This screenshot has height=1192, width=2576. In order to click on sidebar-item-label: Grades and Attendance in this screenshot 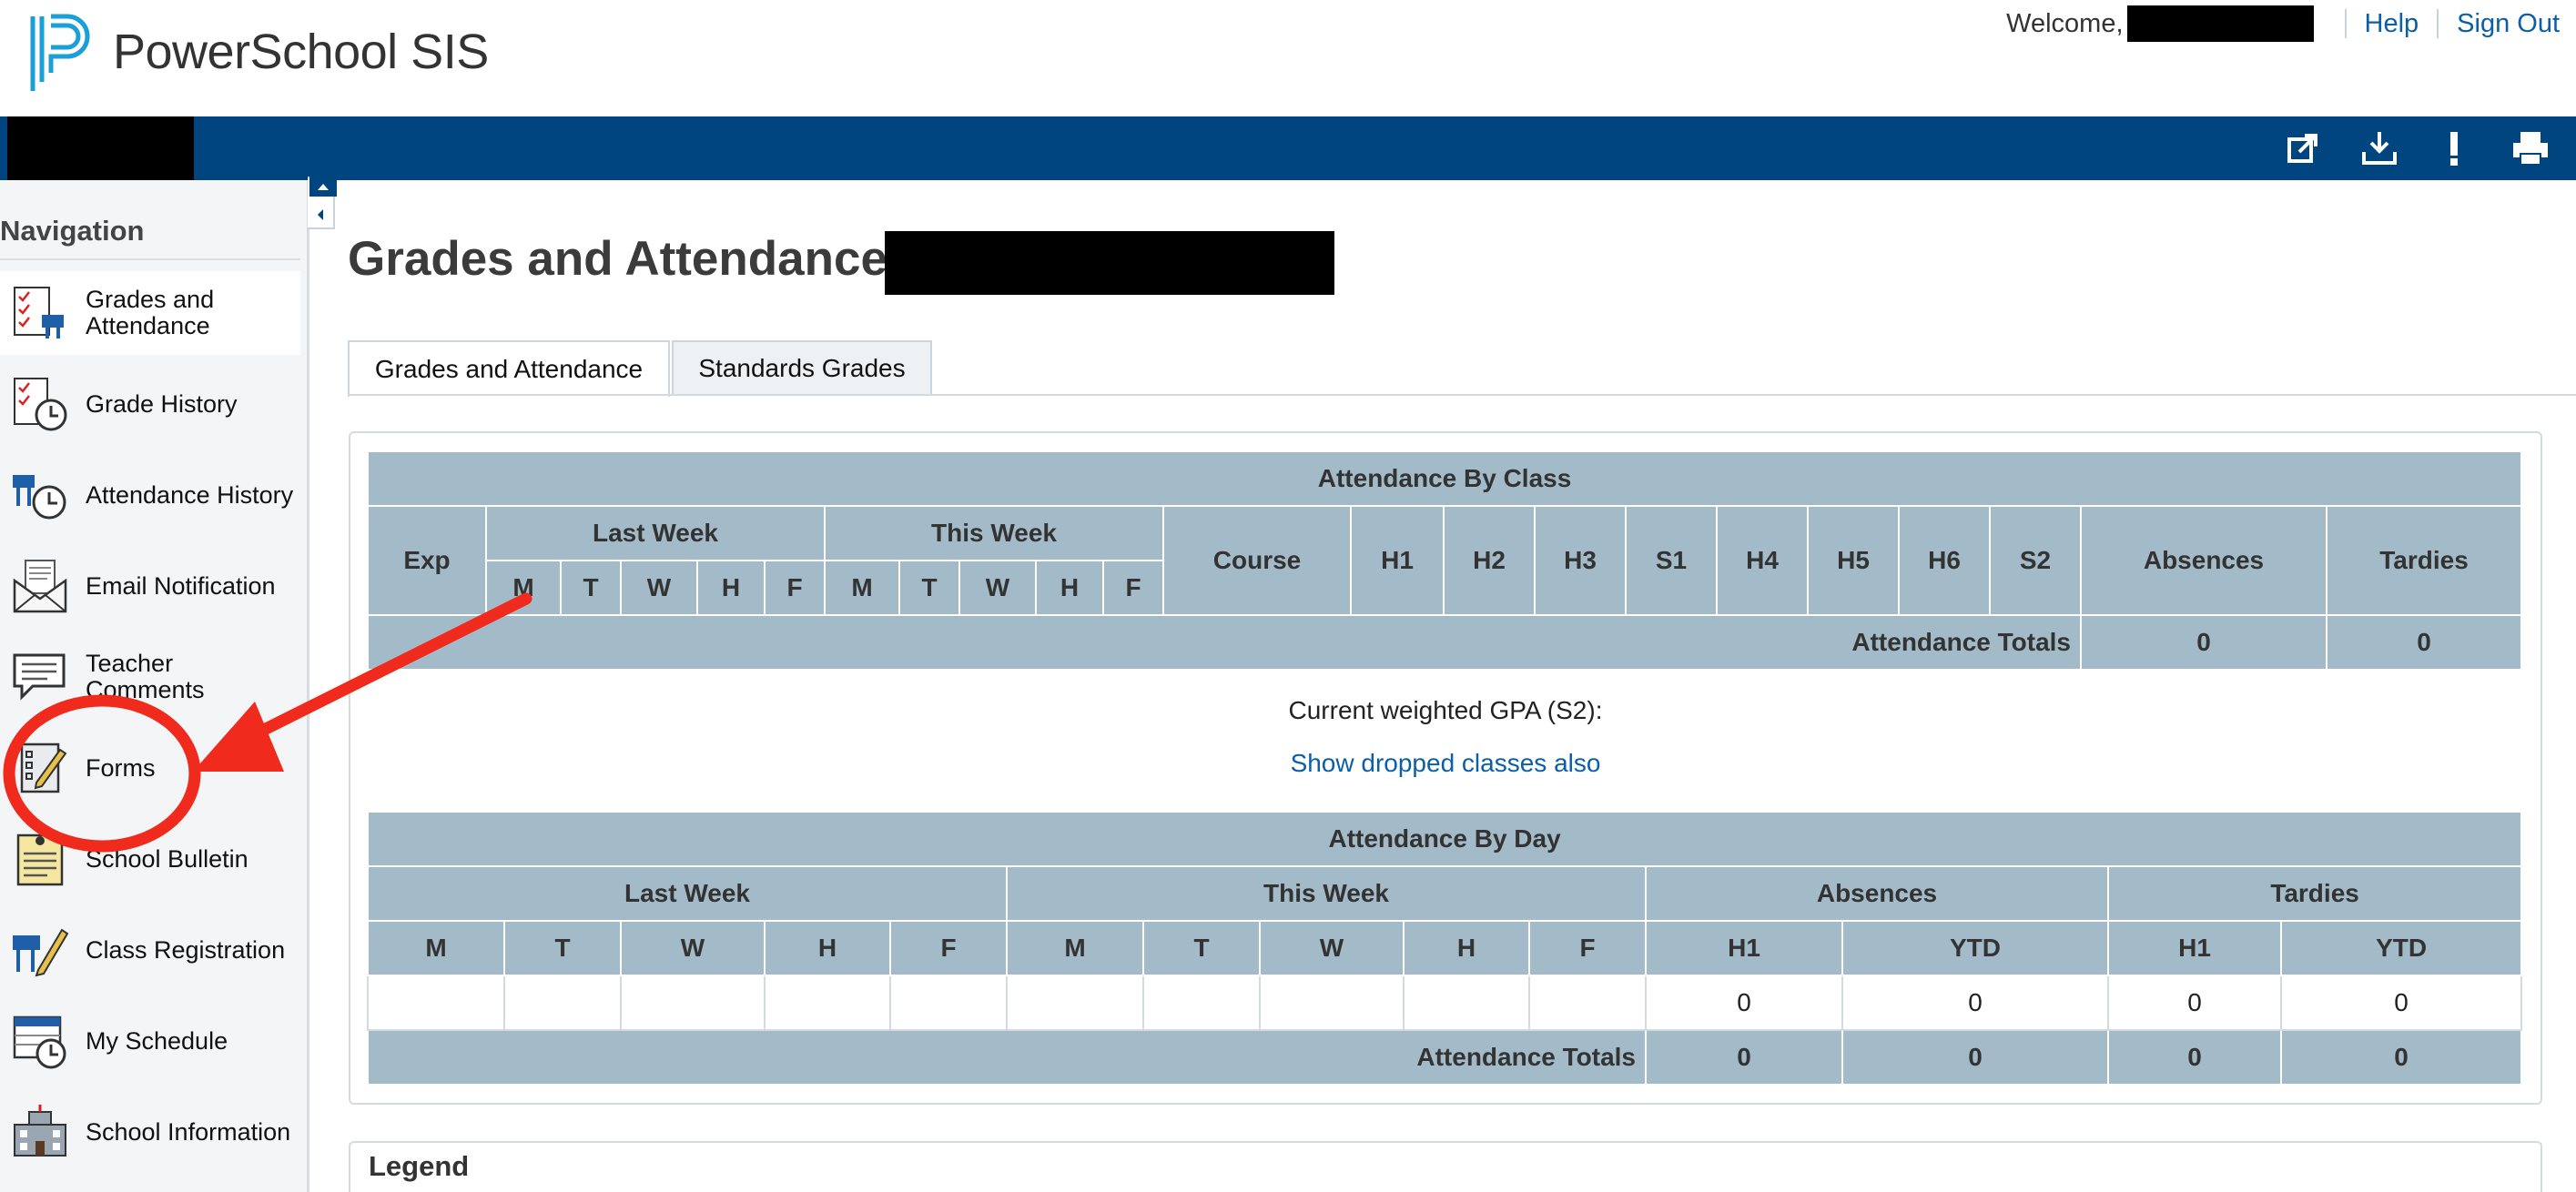, I will do `click(150, 312)`.